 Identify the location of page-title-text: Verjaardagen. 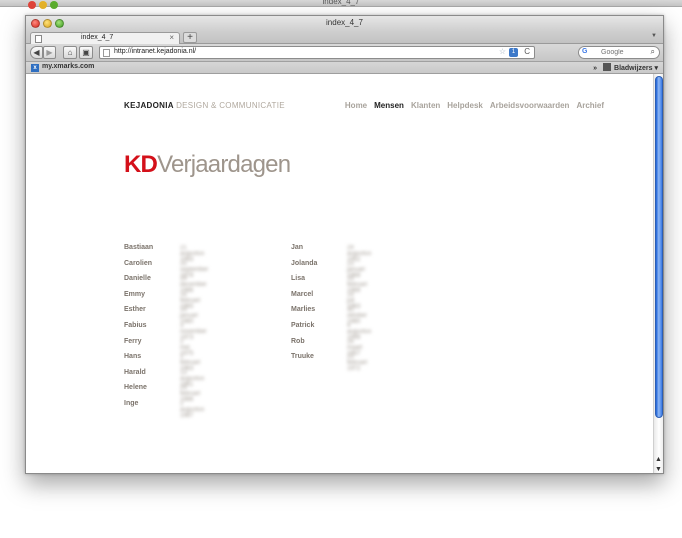
(224, 164).